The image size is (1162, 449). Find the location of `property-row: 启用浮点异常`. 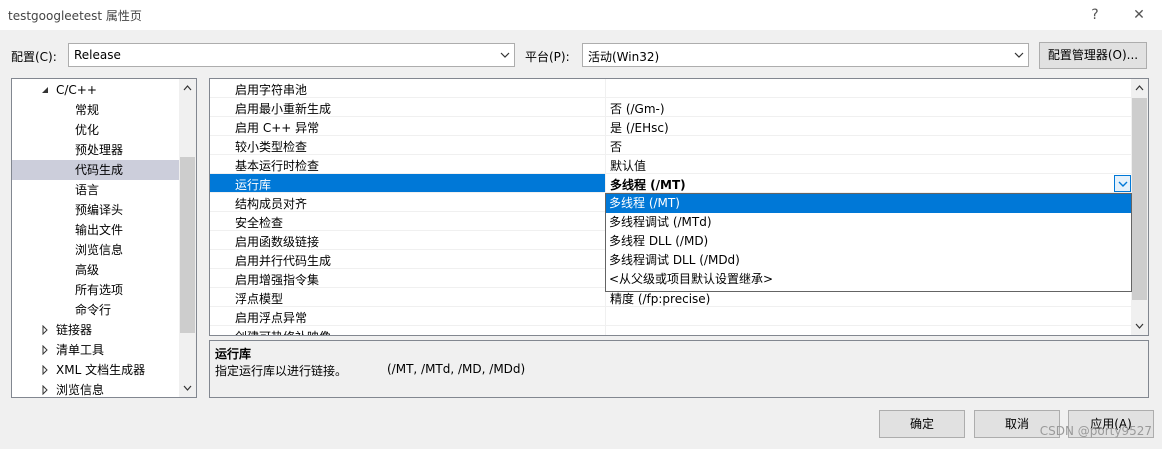

property-row: 启用浮点异常 is located at coordinates (671, 316).